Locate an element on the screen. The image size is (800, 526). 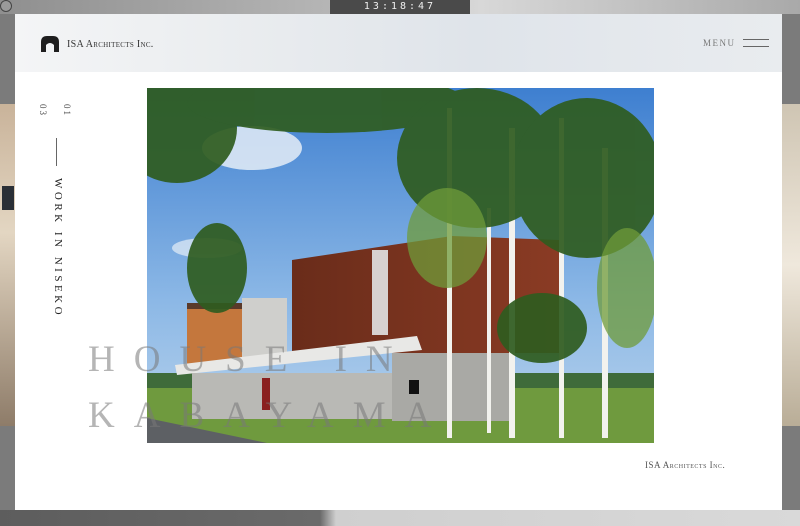
logo-mark-icon is located at coordinates (50, 43).